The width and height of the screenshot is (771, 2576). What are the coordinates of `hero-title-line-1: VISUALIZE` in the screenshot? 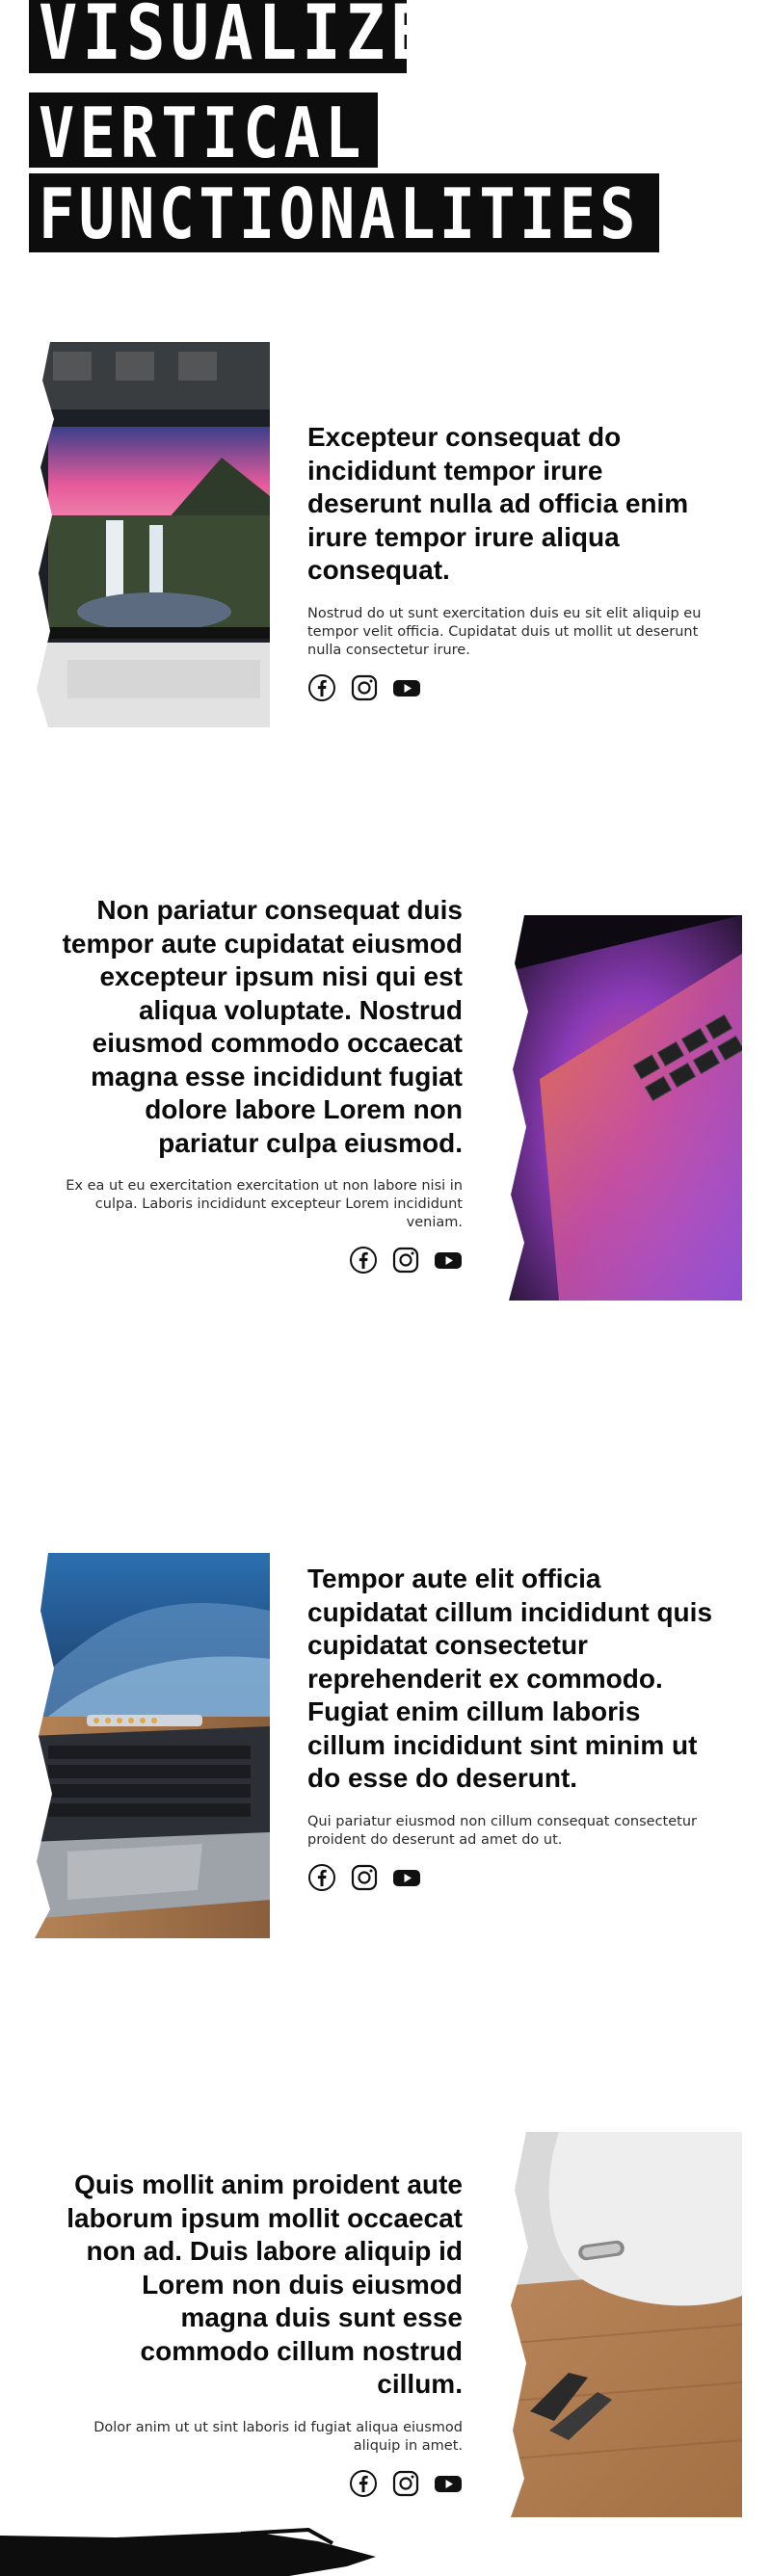 It's located at (229, 36).